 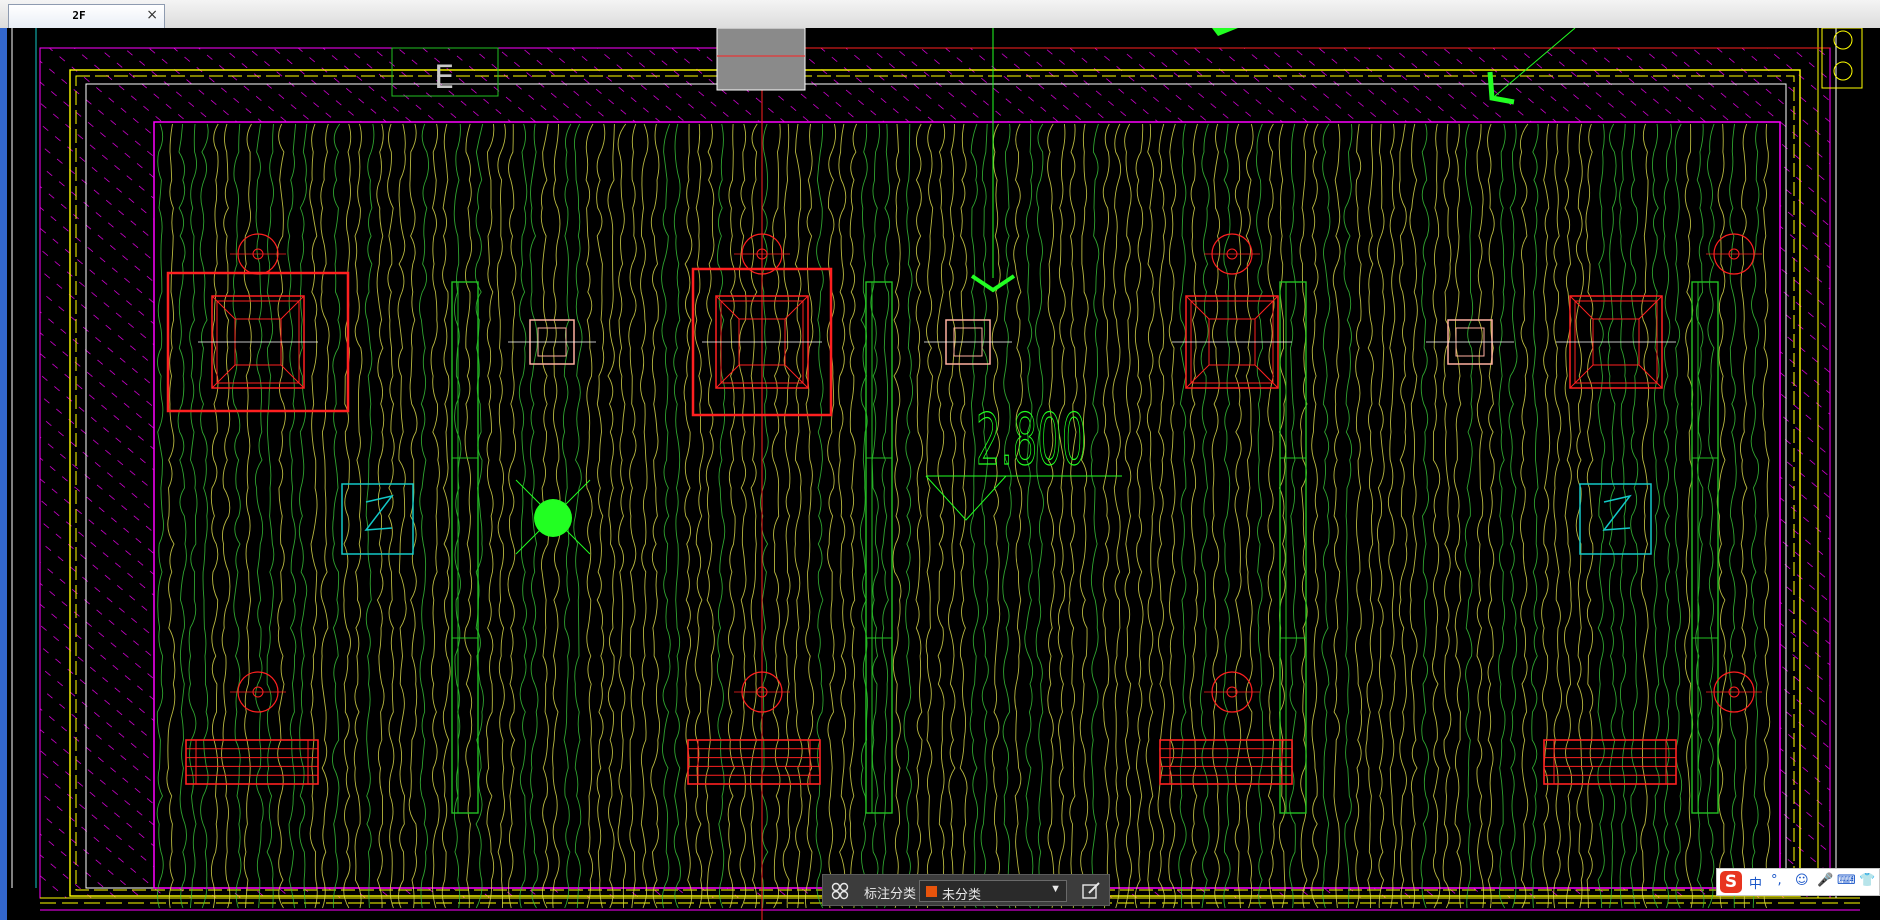 I want to click on tab-2f: 2F ×, so click(x=86, y=16).